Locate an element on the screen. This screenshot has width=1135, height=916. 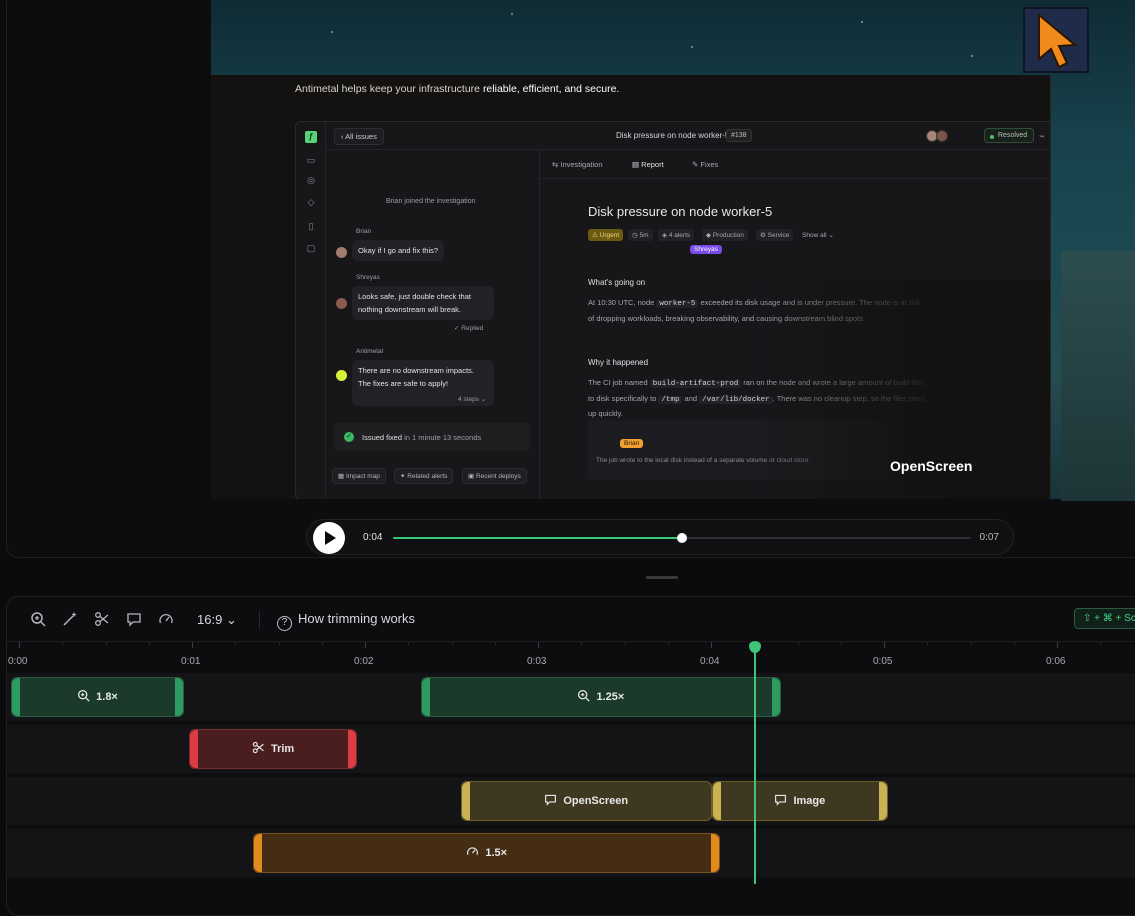
chip-recent-deploys: ▣ Recent deploys is located at coordinates (494, 476).